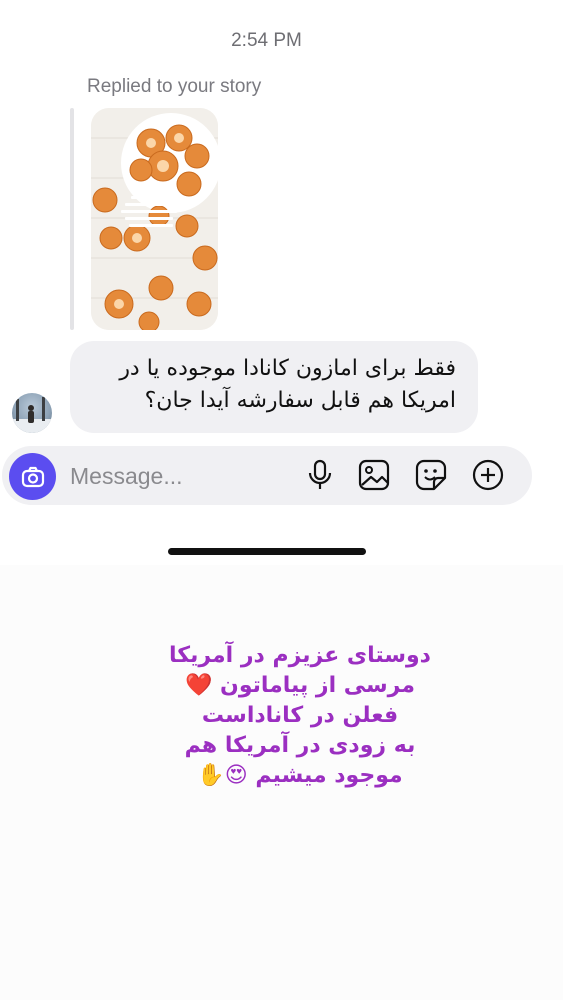  I want to click on dried-persimmon-image, so click(154, 219).